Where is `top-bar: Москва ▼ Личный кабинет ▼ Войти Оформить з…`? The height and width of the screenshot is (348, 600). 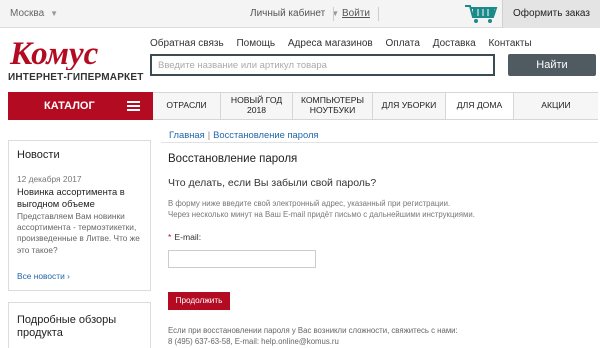 top-bar: Москва ▼ Личный кабинет ▼ Войти Оформить з… is located at coordinates (300, 14).